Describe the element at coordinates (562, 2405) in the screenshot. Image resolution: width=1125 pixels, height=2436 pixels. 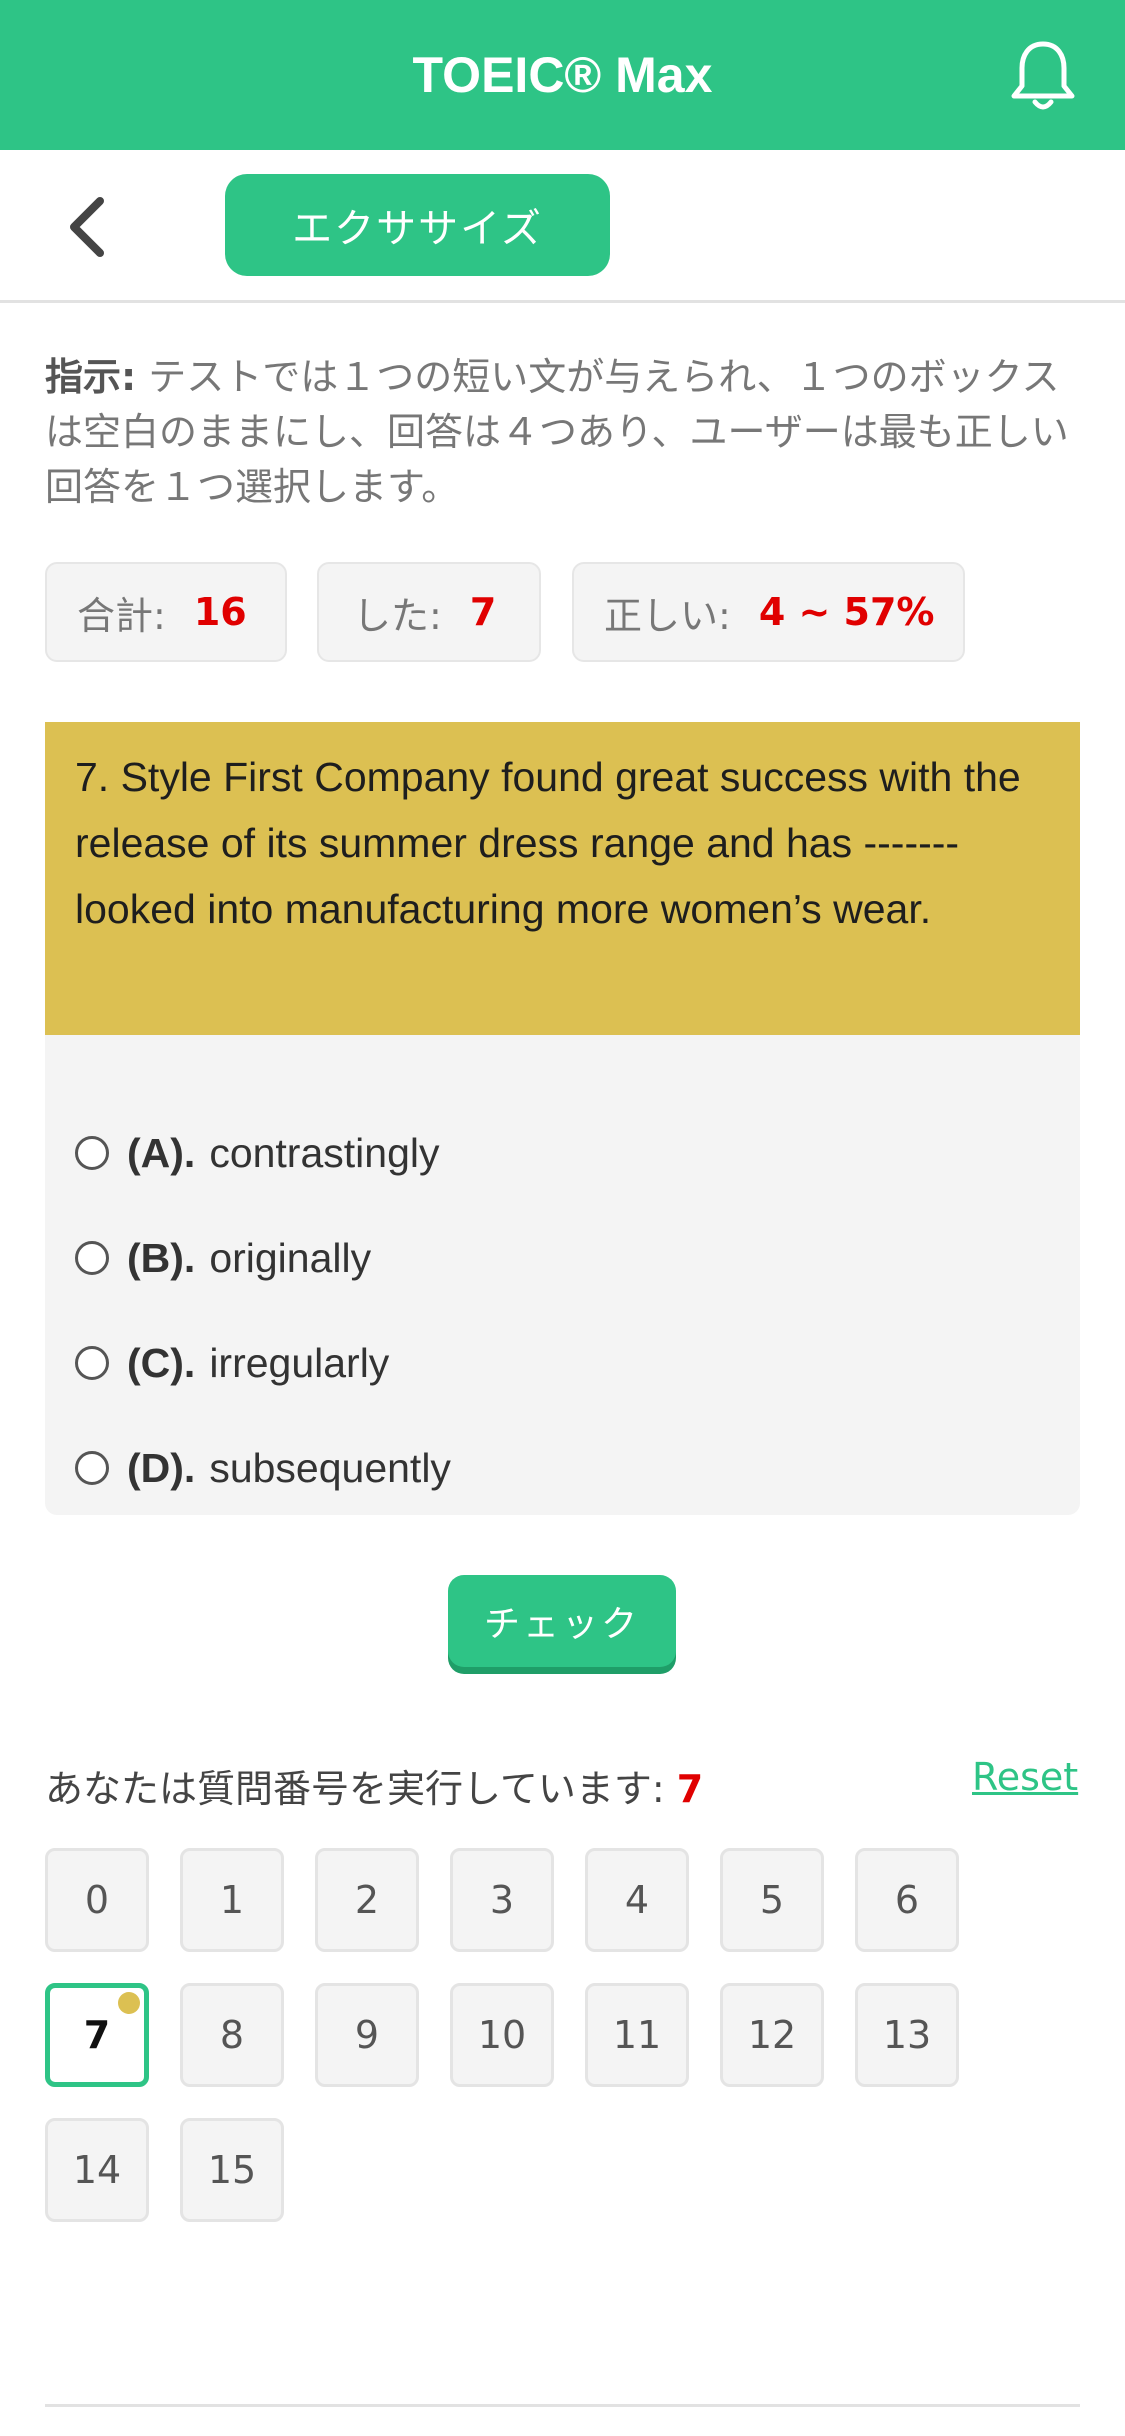
I see `divider` at that location.